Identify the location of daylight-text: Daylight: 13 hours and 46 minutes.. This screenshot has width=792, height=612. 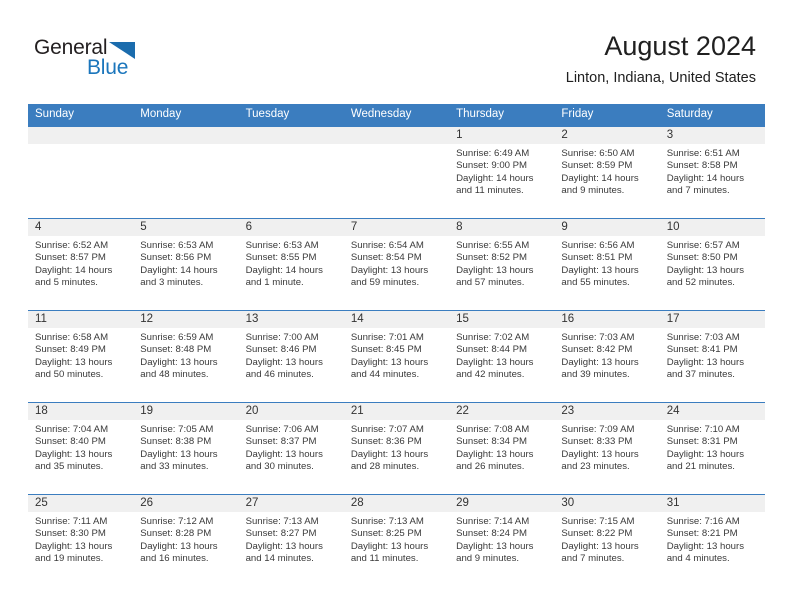
(284, 368).